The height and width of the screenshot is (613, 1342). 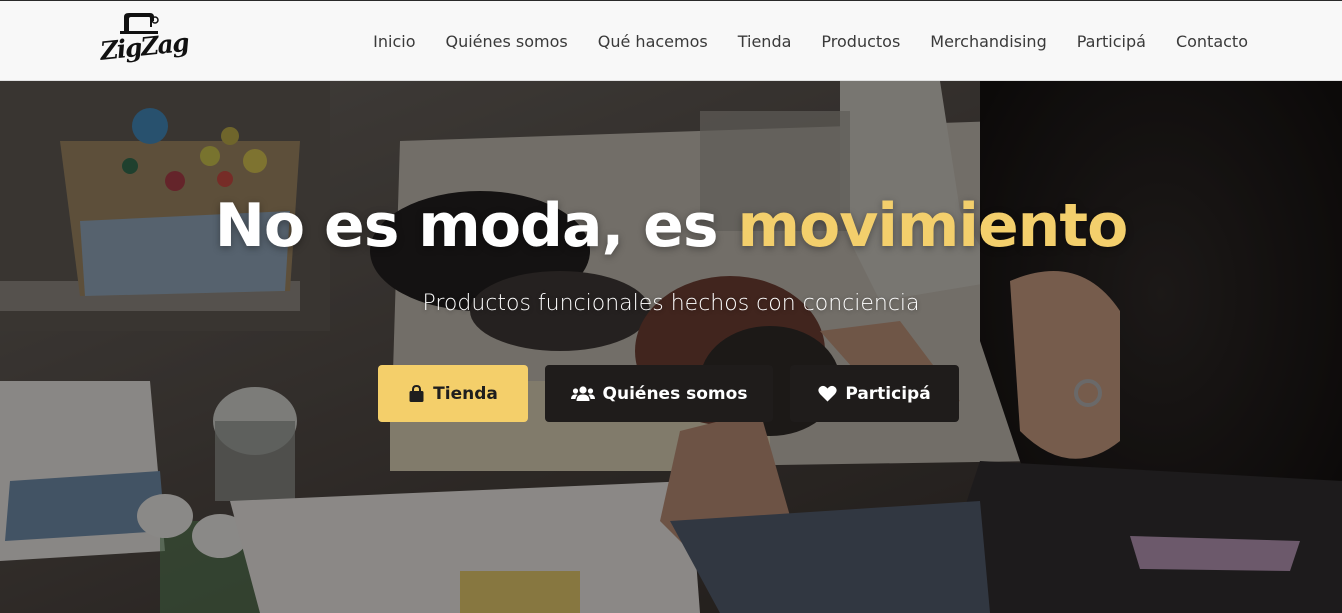 I want to click on nav-contacto: Contacto, so click(x=1212, y=41).